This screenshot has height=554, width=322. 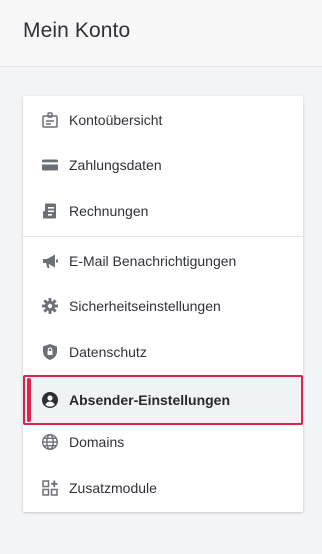 What do you see at coordinates (115, 165) in the screenshot?
I see `menu-item-label: Zahlungsdaten` at bounding box center [115, 165].